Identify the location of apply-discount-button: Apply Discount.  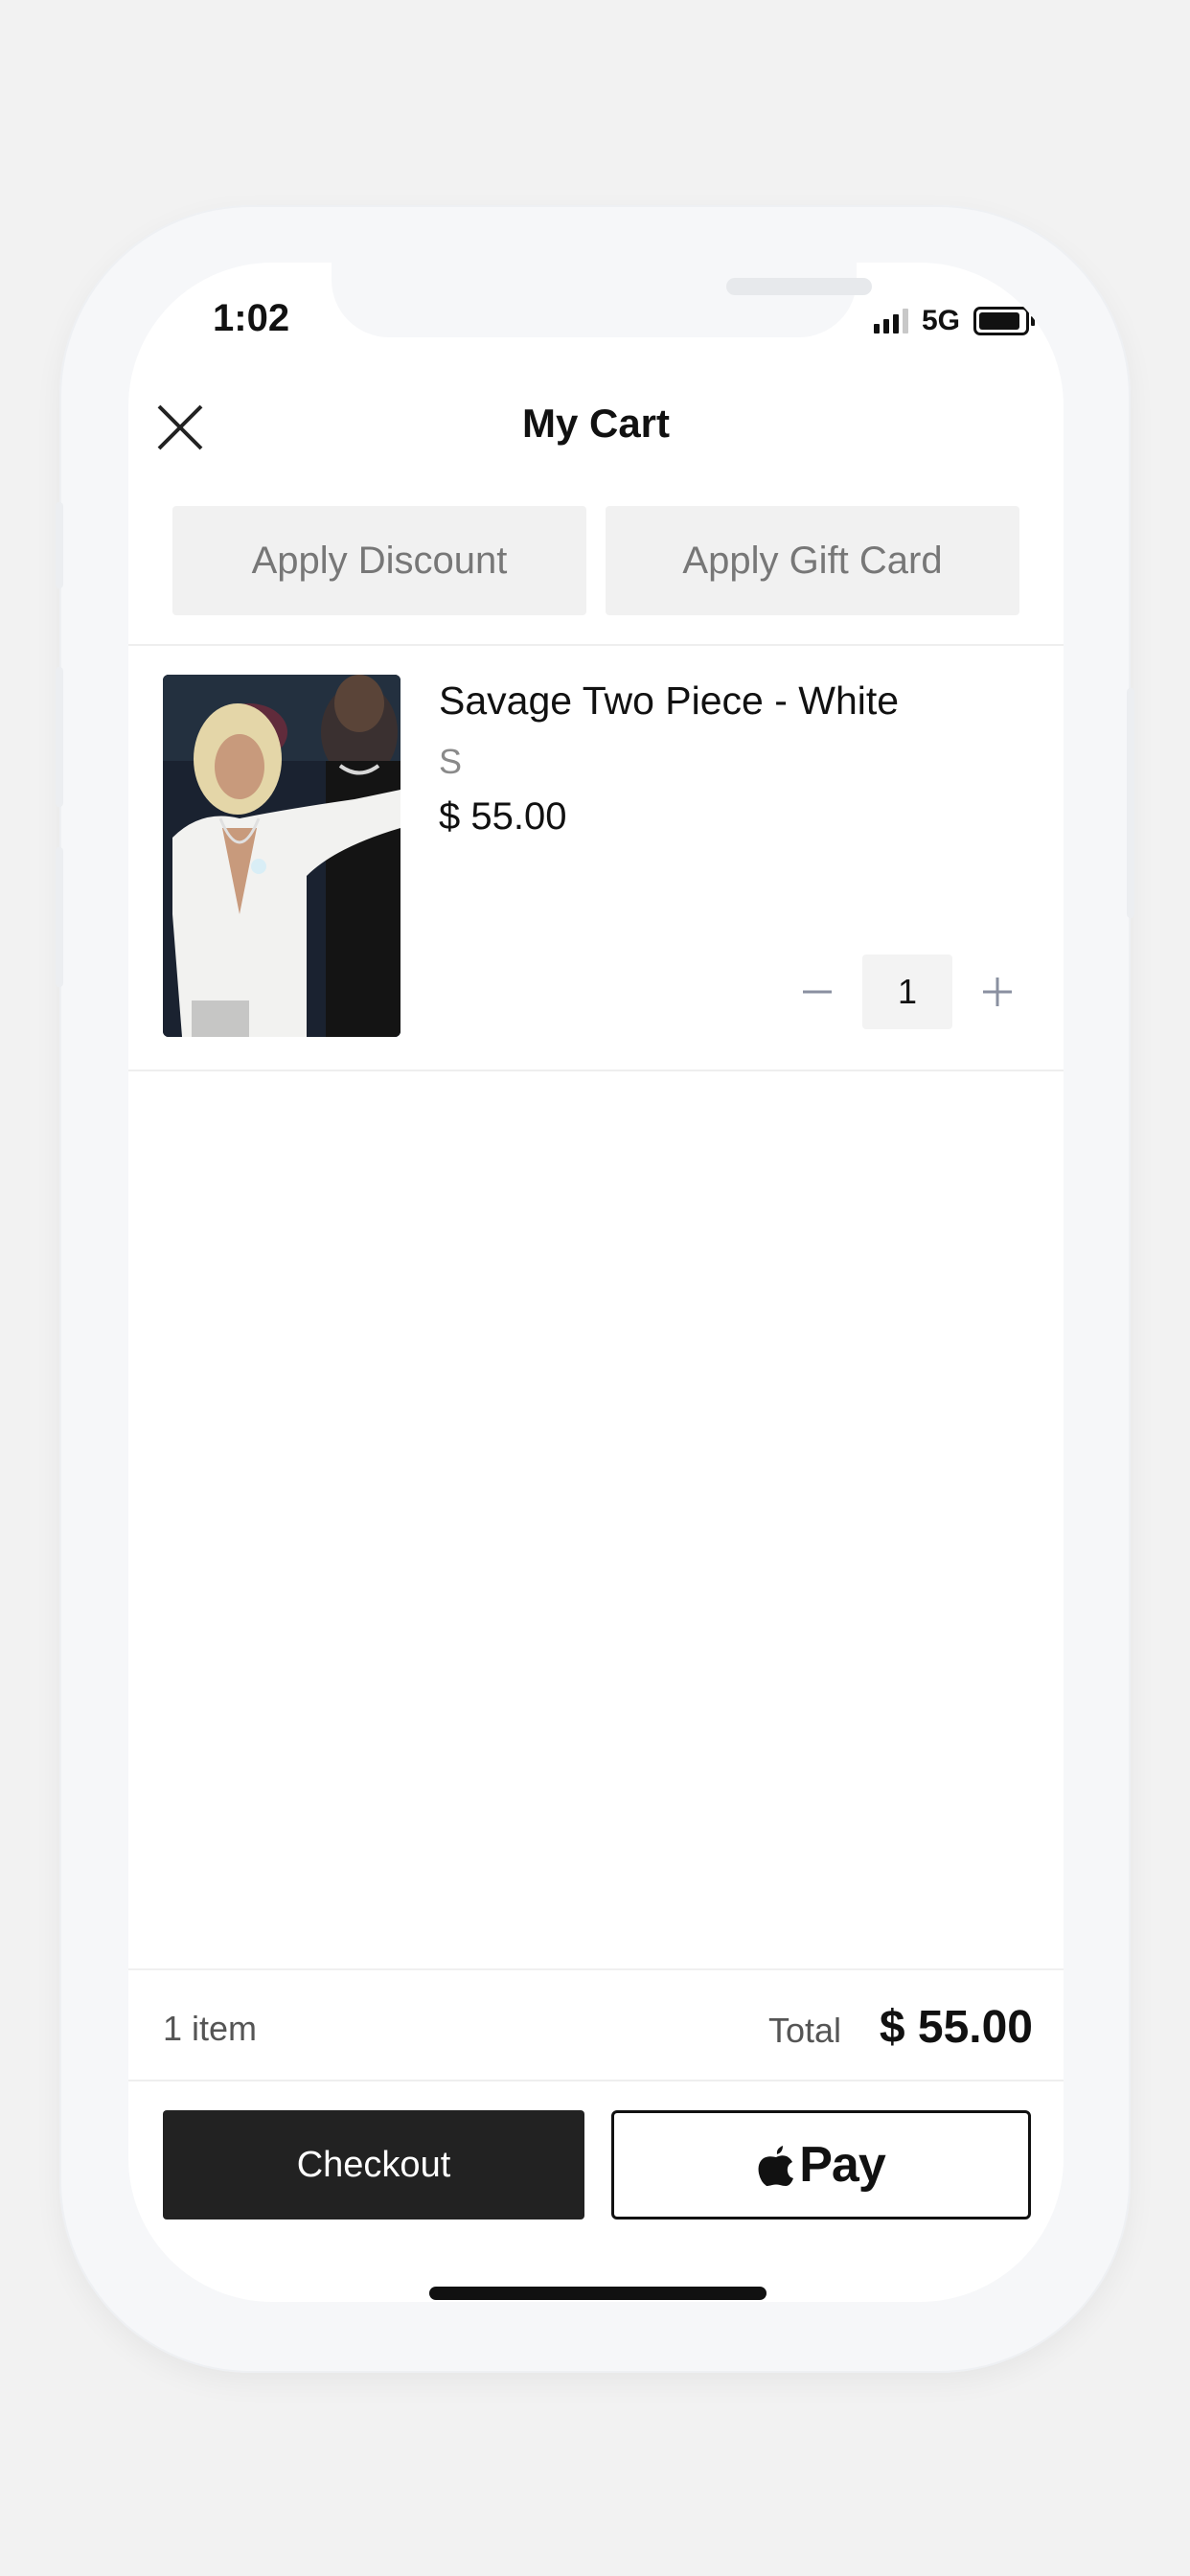
(379, 560).